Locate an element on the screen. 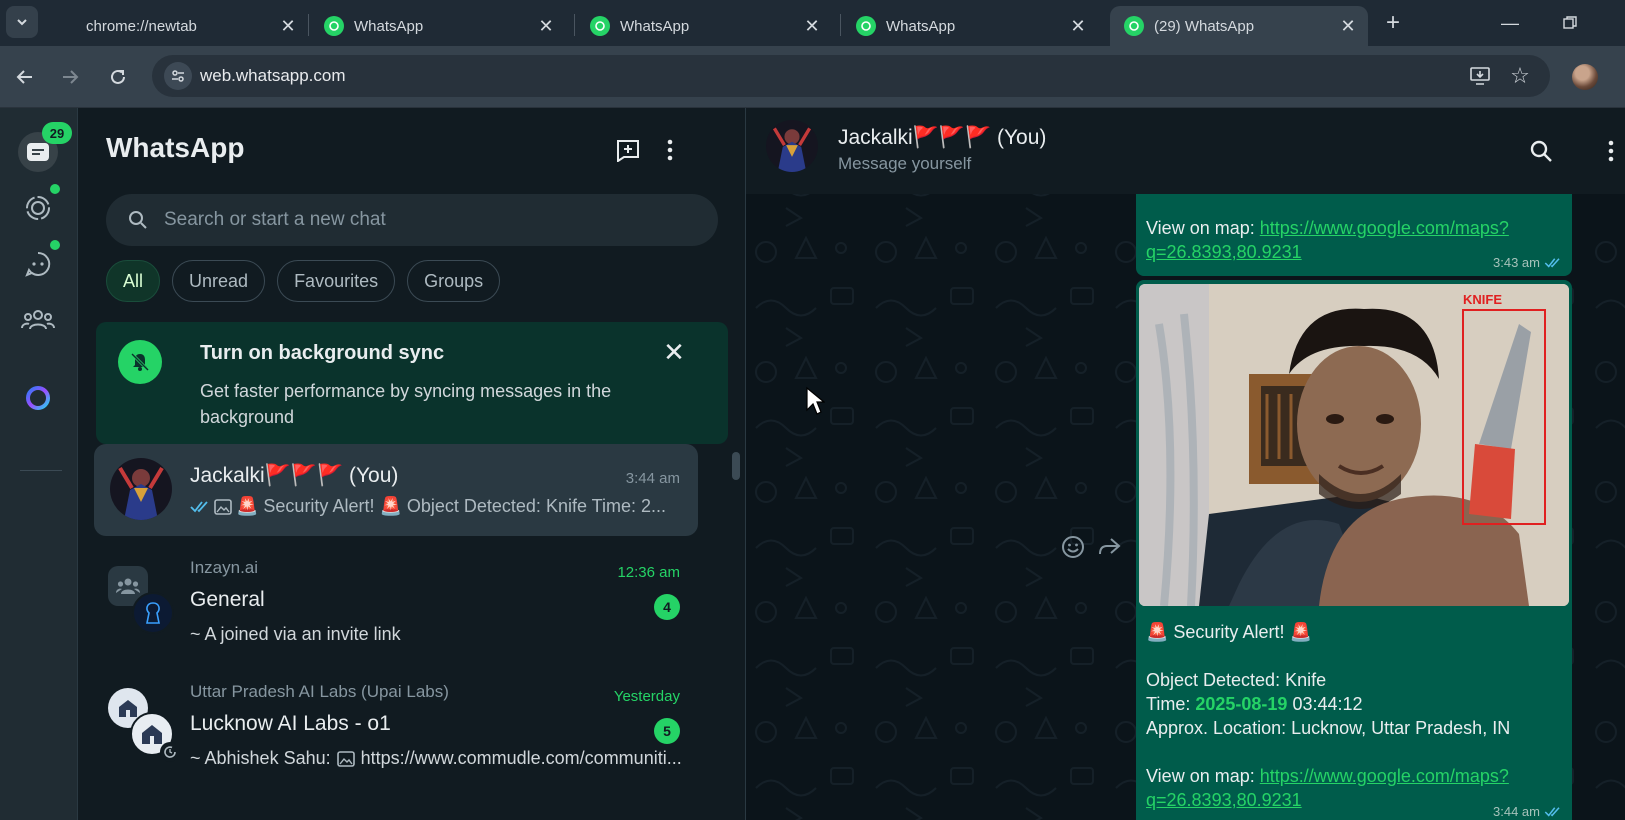 The width and height of the screenshot is (1625, 820). new-chat-button is located at coordinates (628, 150).